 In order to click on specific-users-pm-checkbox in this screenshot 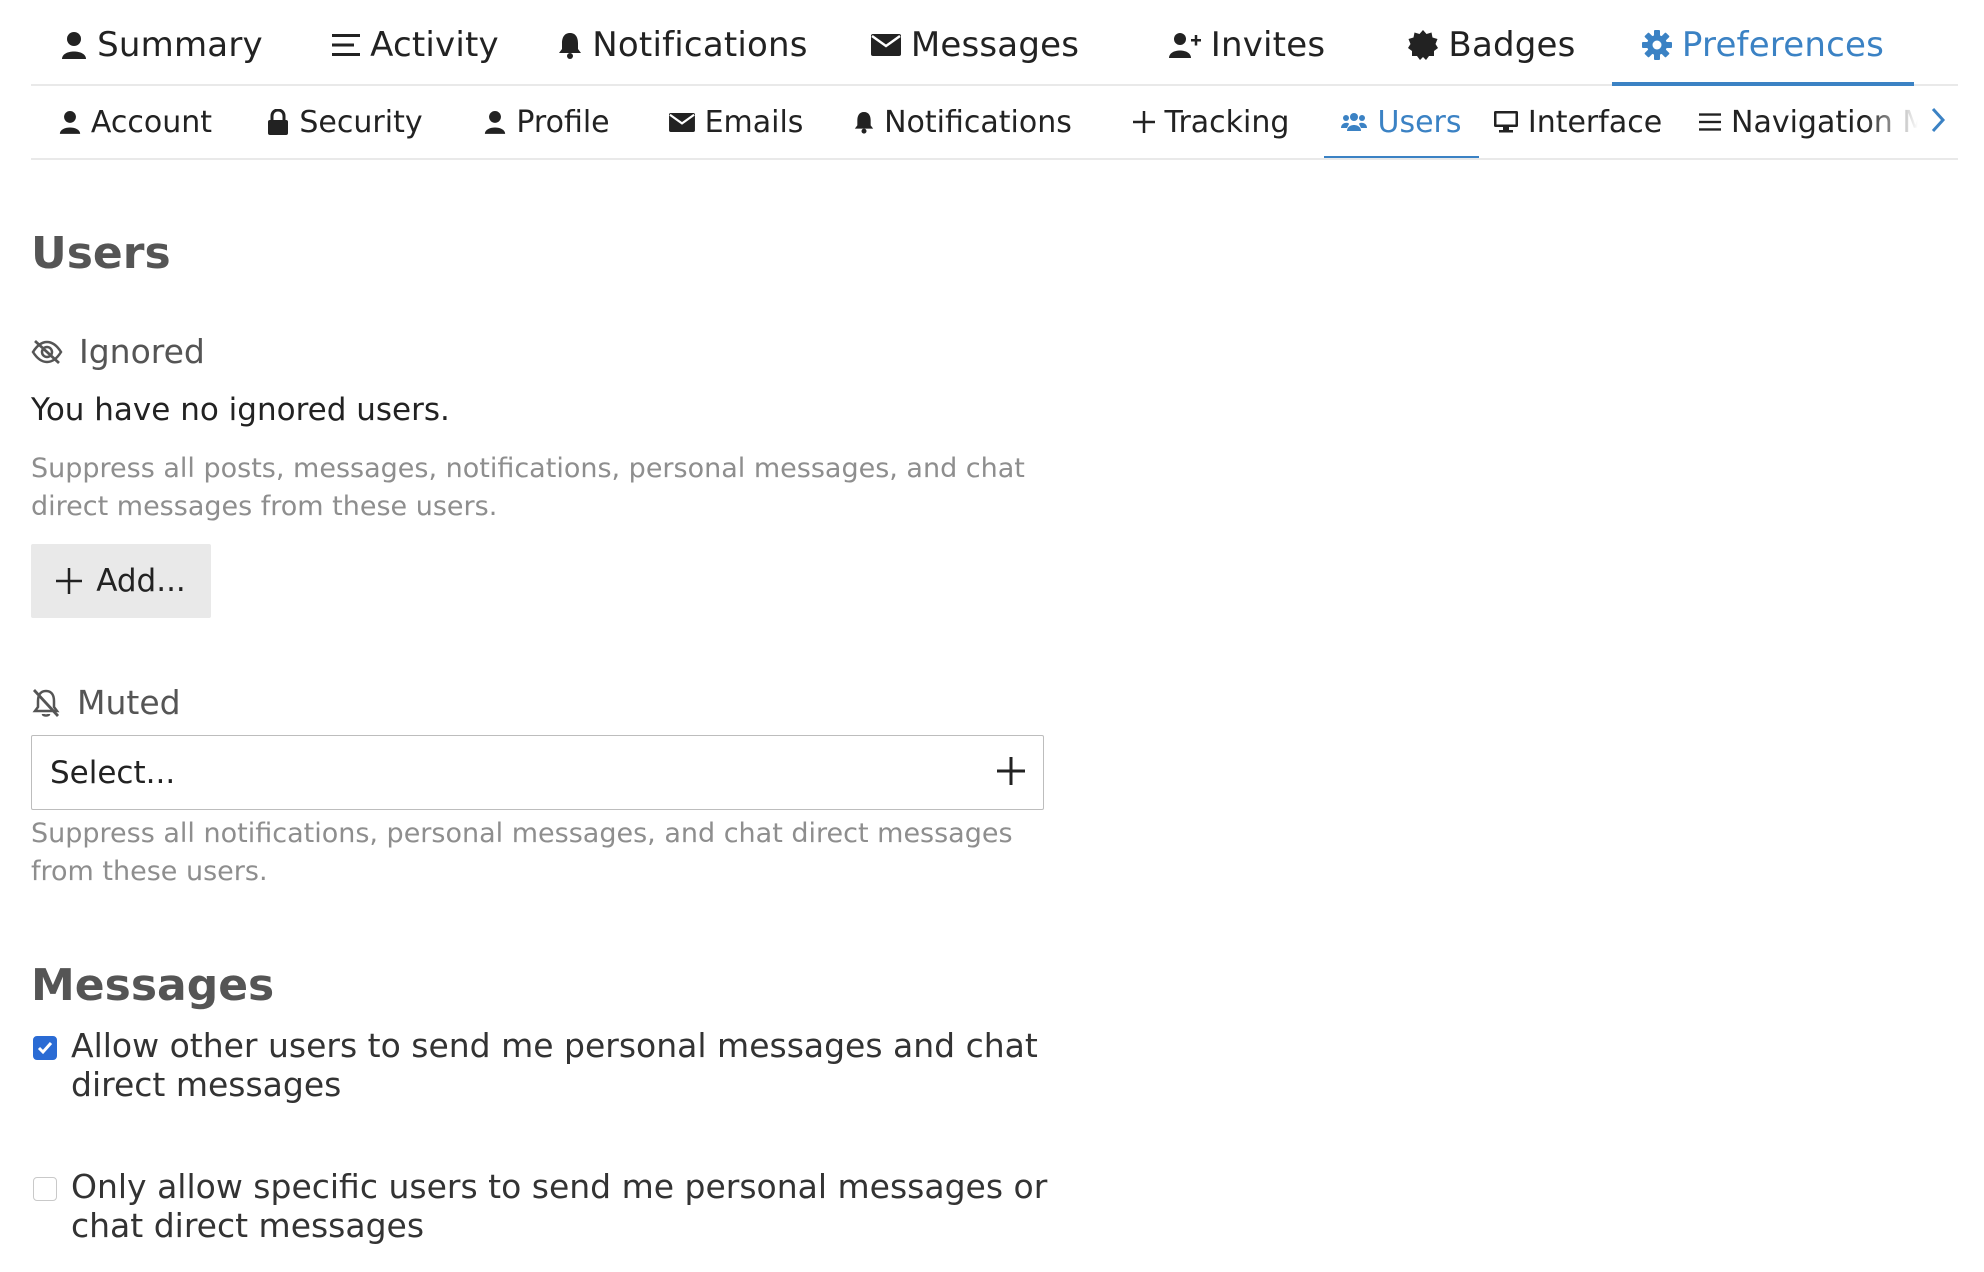, I will do `click(45, 1189)`.